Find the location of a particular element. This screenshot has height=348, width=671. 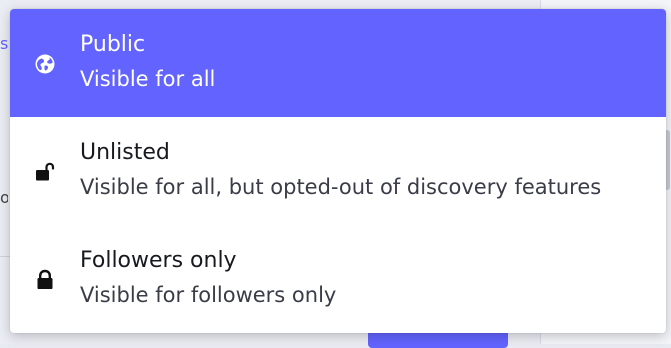

privacy-option-description: Visible for followers only is located at coordinates (208, 295).